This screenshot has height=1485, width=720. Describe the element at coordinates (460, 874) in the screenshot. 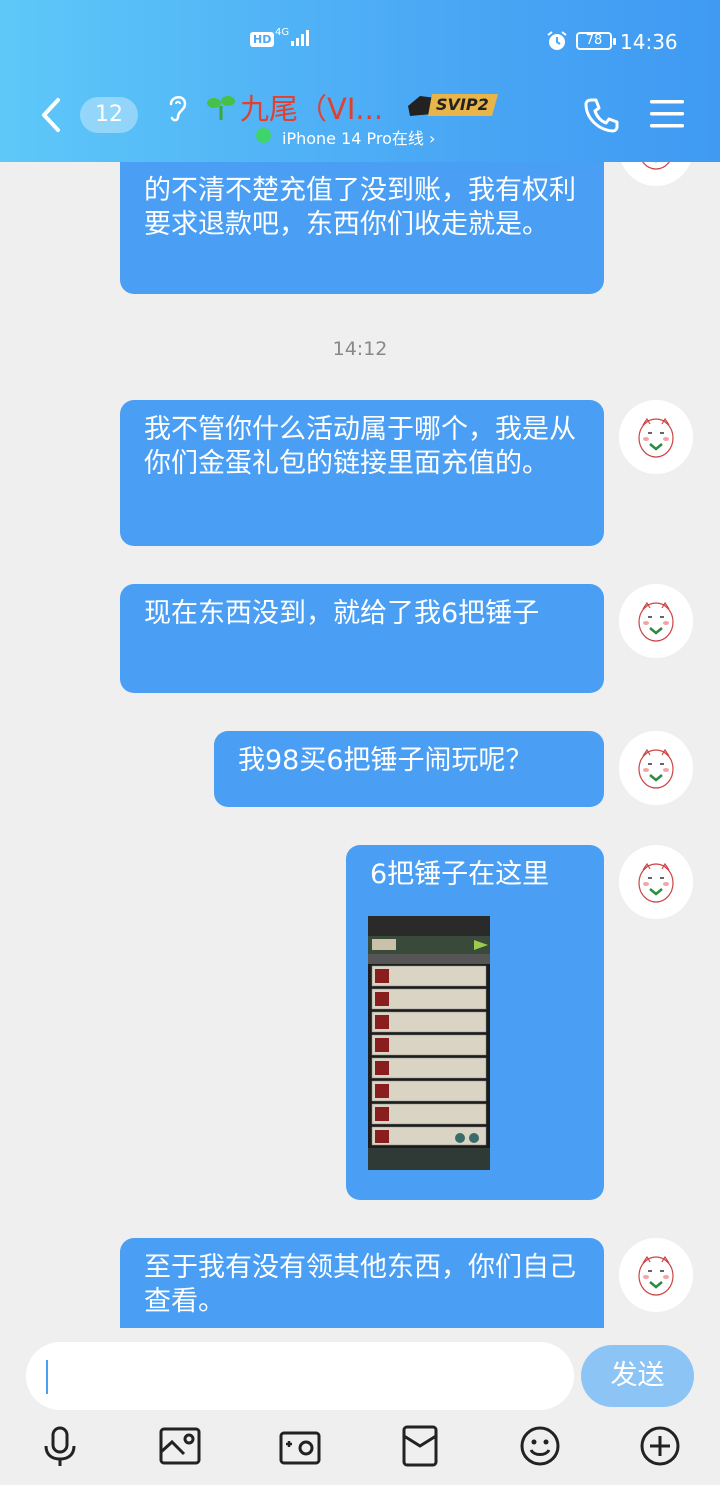

I see `message-text: 6把锤子在这里` at that location.